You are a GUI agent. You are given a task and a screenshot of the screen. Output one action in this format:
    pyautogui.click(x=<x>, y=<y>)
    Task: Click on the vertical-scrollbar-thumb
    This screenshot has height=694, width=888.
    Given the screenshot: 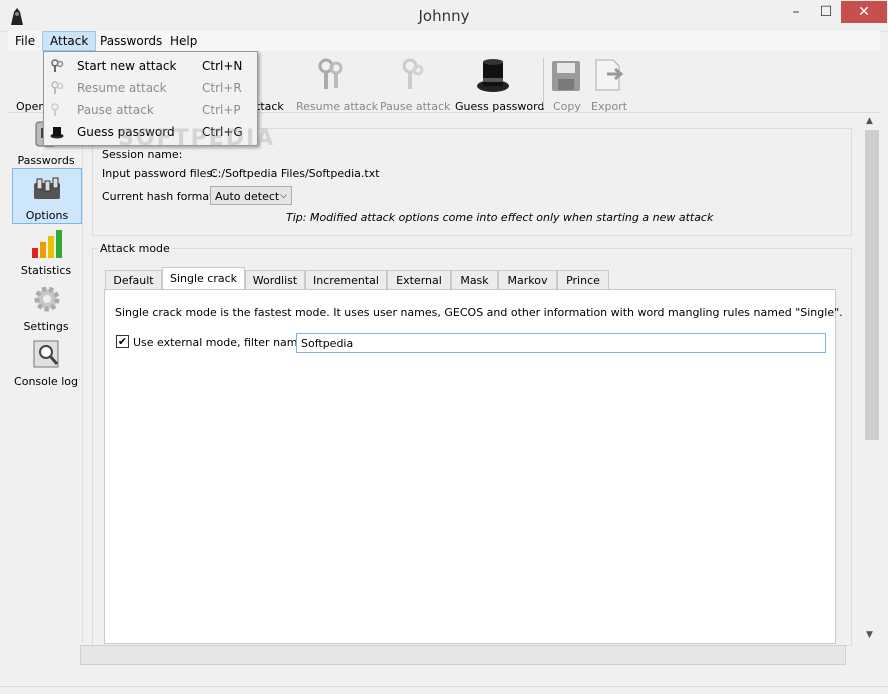 What is the action you would take?
    pyautogui.click(x=872, y=285)
    